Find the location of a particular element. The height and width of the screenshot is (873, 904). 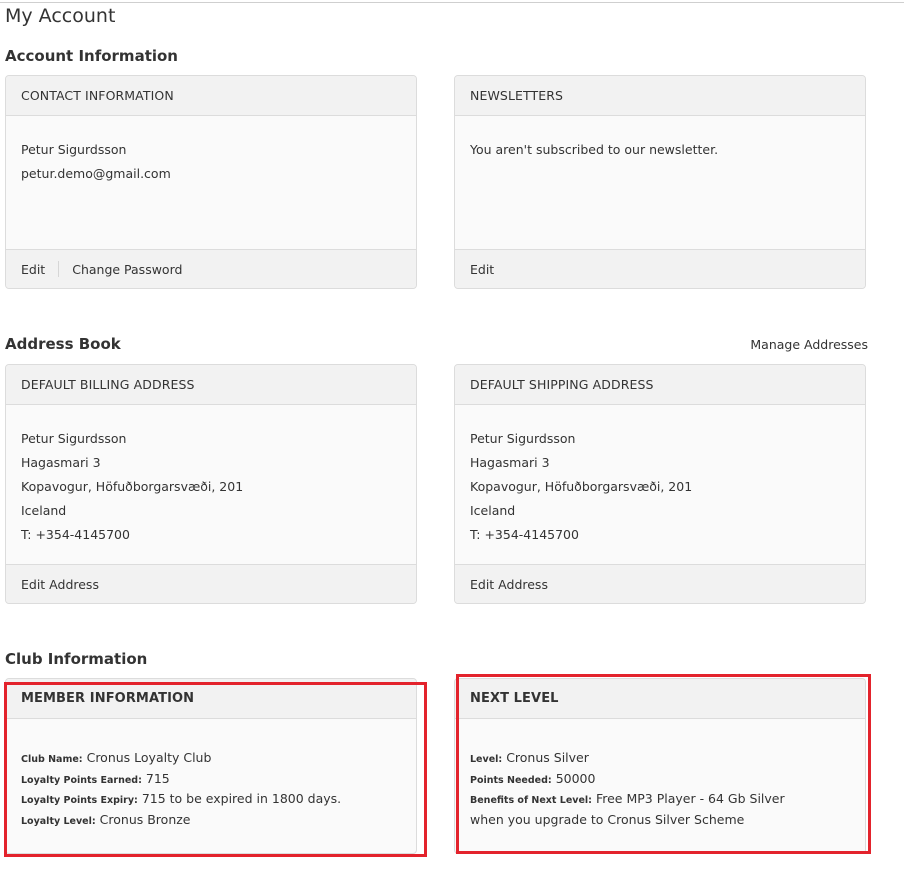

card-header: MEMBER INFORMATION is located at coordinates (211, 699).